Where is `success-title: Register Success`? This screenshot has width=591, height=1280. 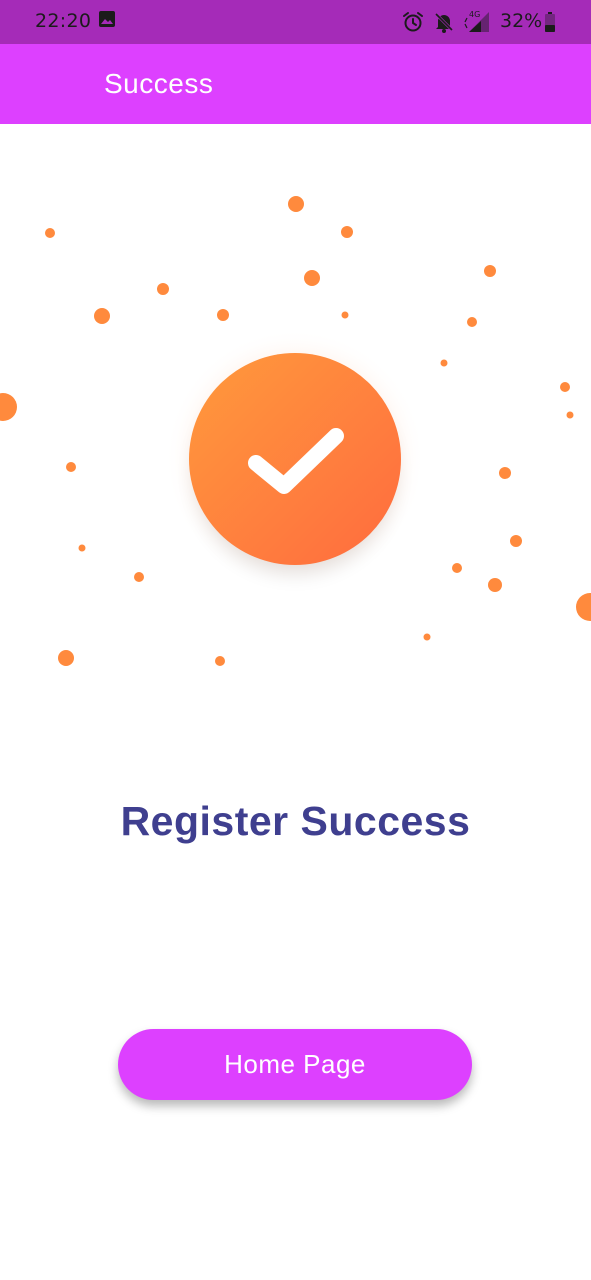
success-title: Register Success is located at coordinates (295, 821).